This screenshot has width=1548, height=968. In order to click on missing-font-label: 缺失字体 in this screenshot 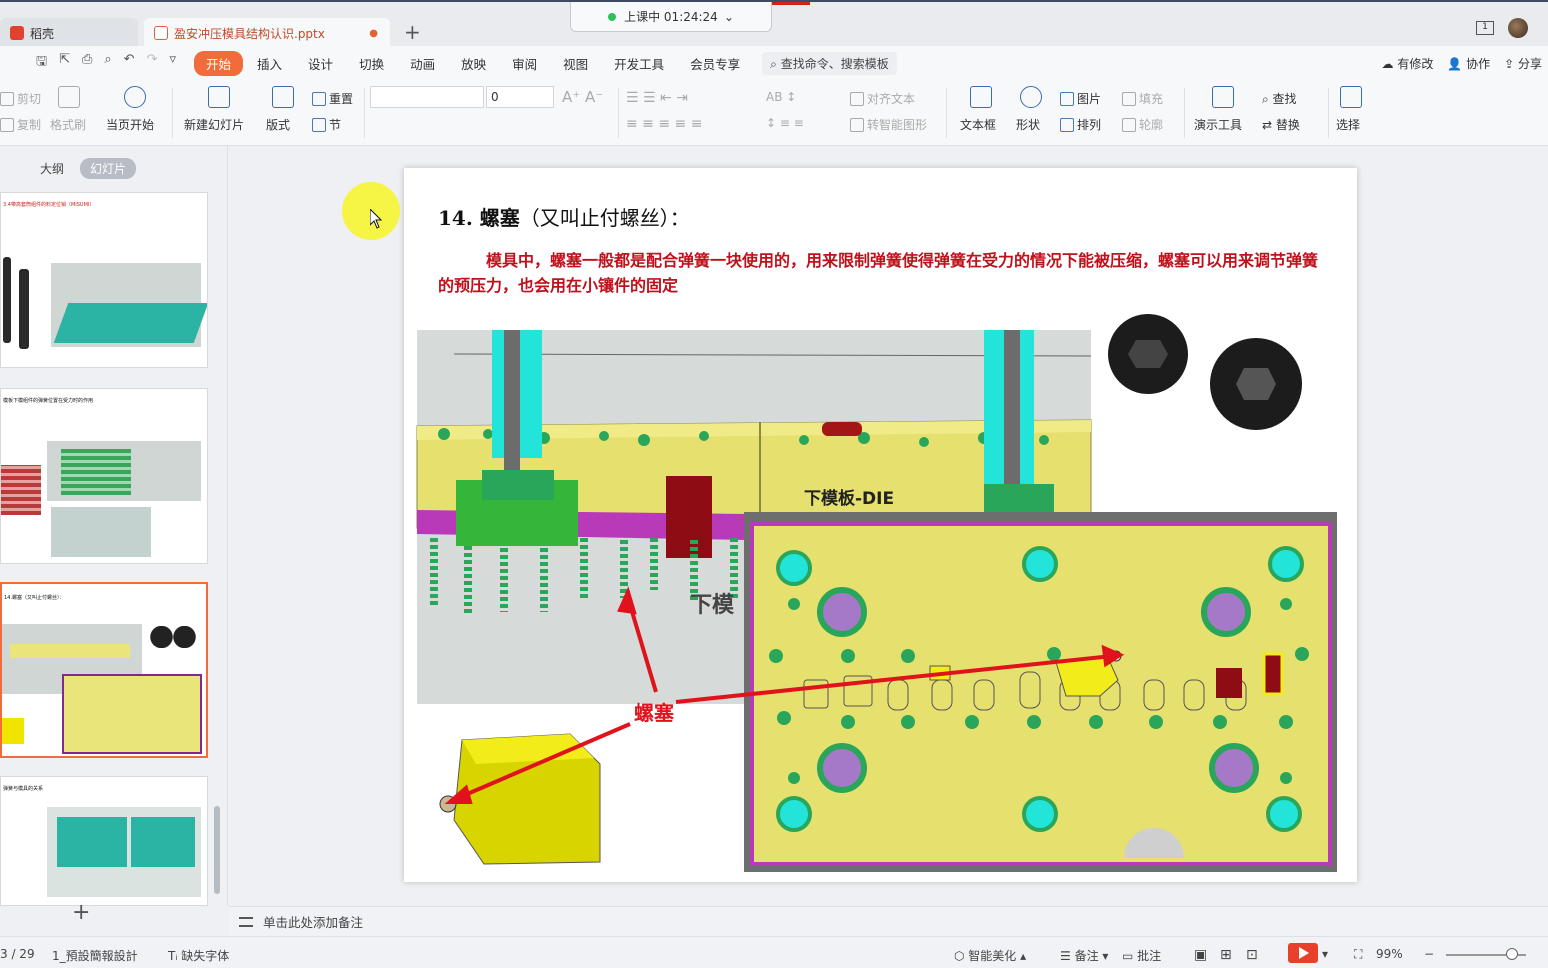, I will do `click(205, 956)`.